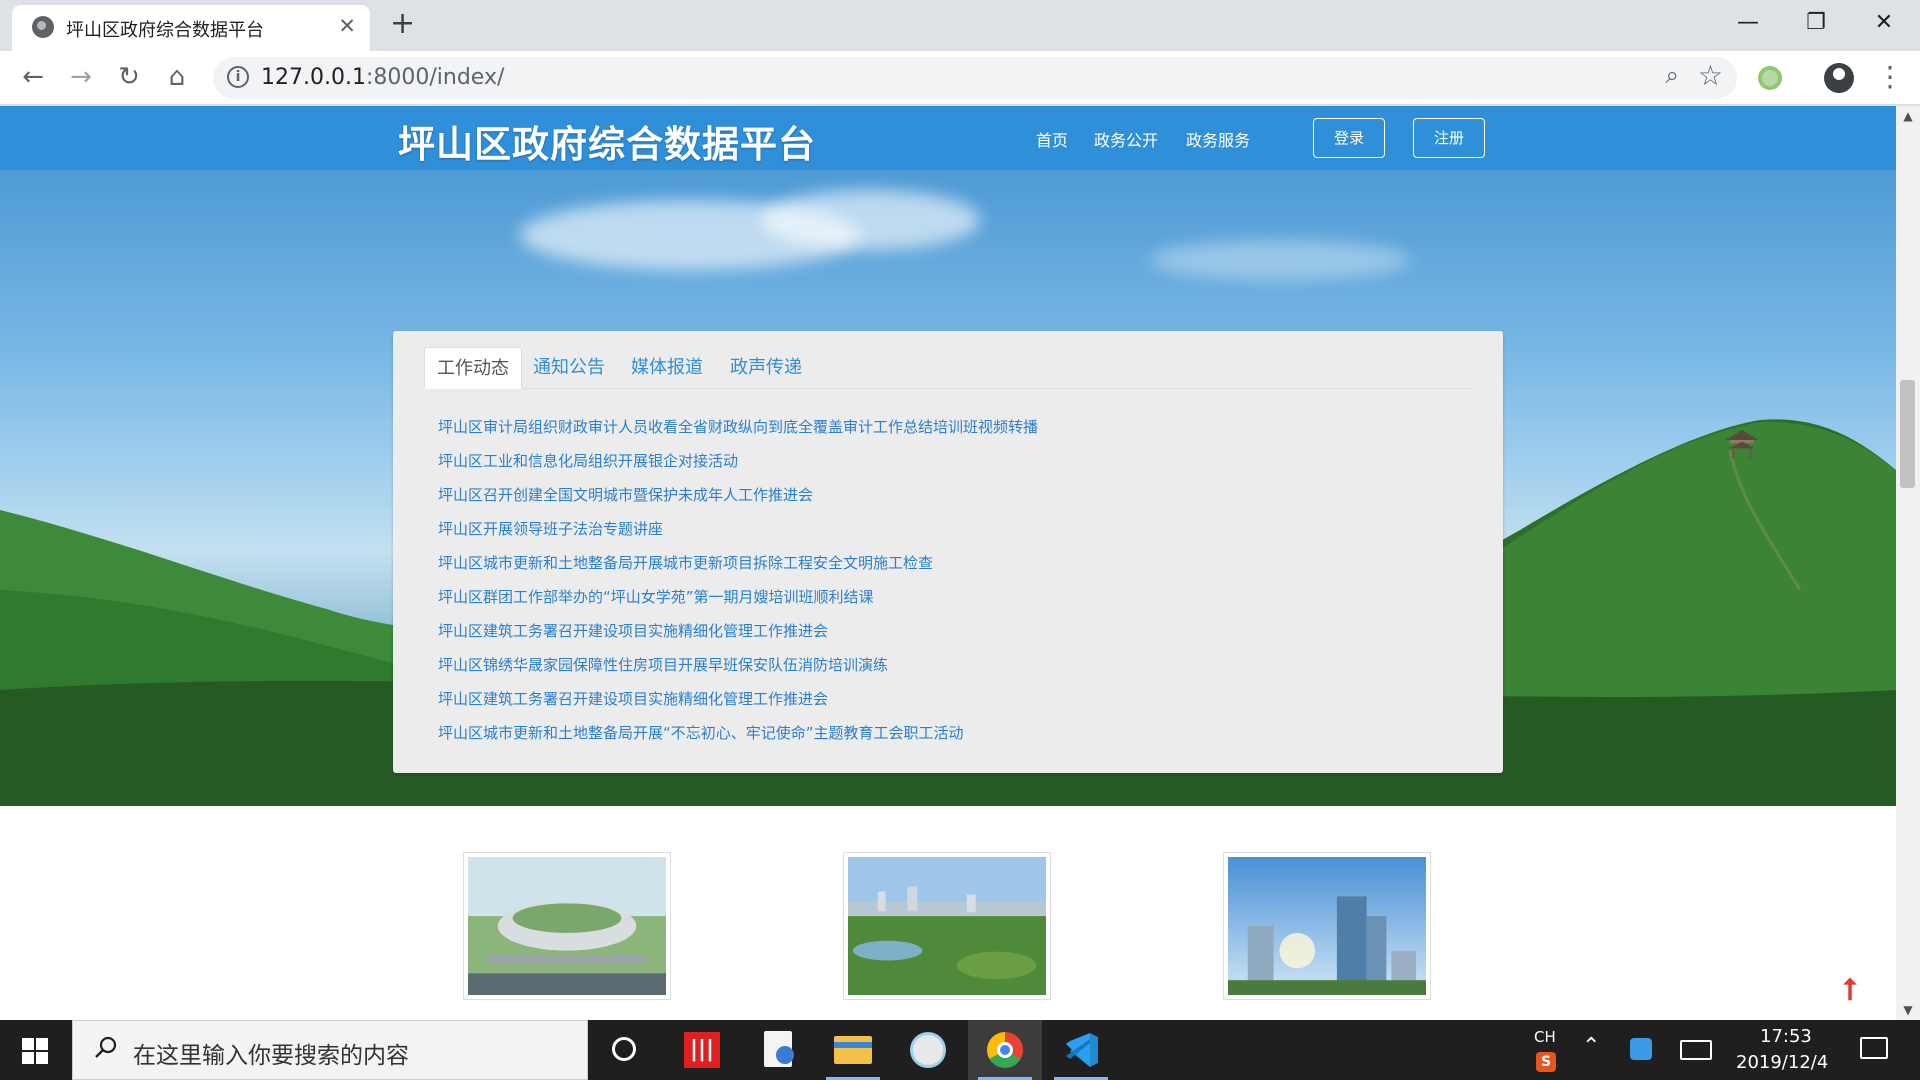  I want to click on page-scrollbar: ▲ ▼, so click(1908, 563).